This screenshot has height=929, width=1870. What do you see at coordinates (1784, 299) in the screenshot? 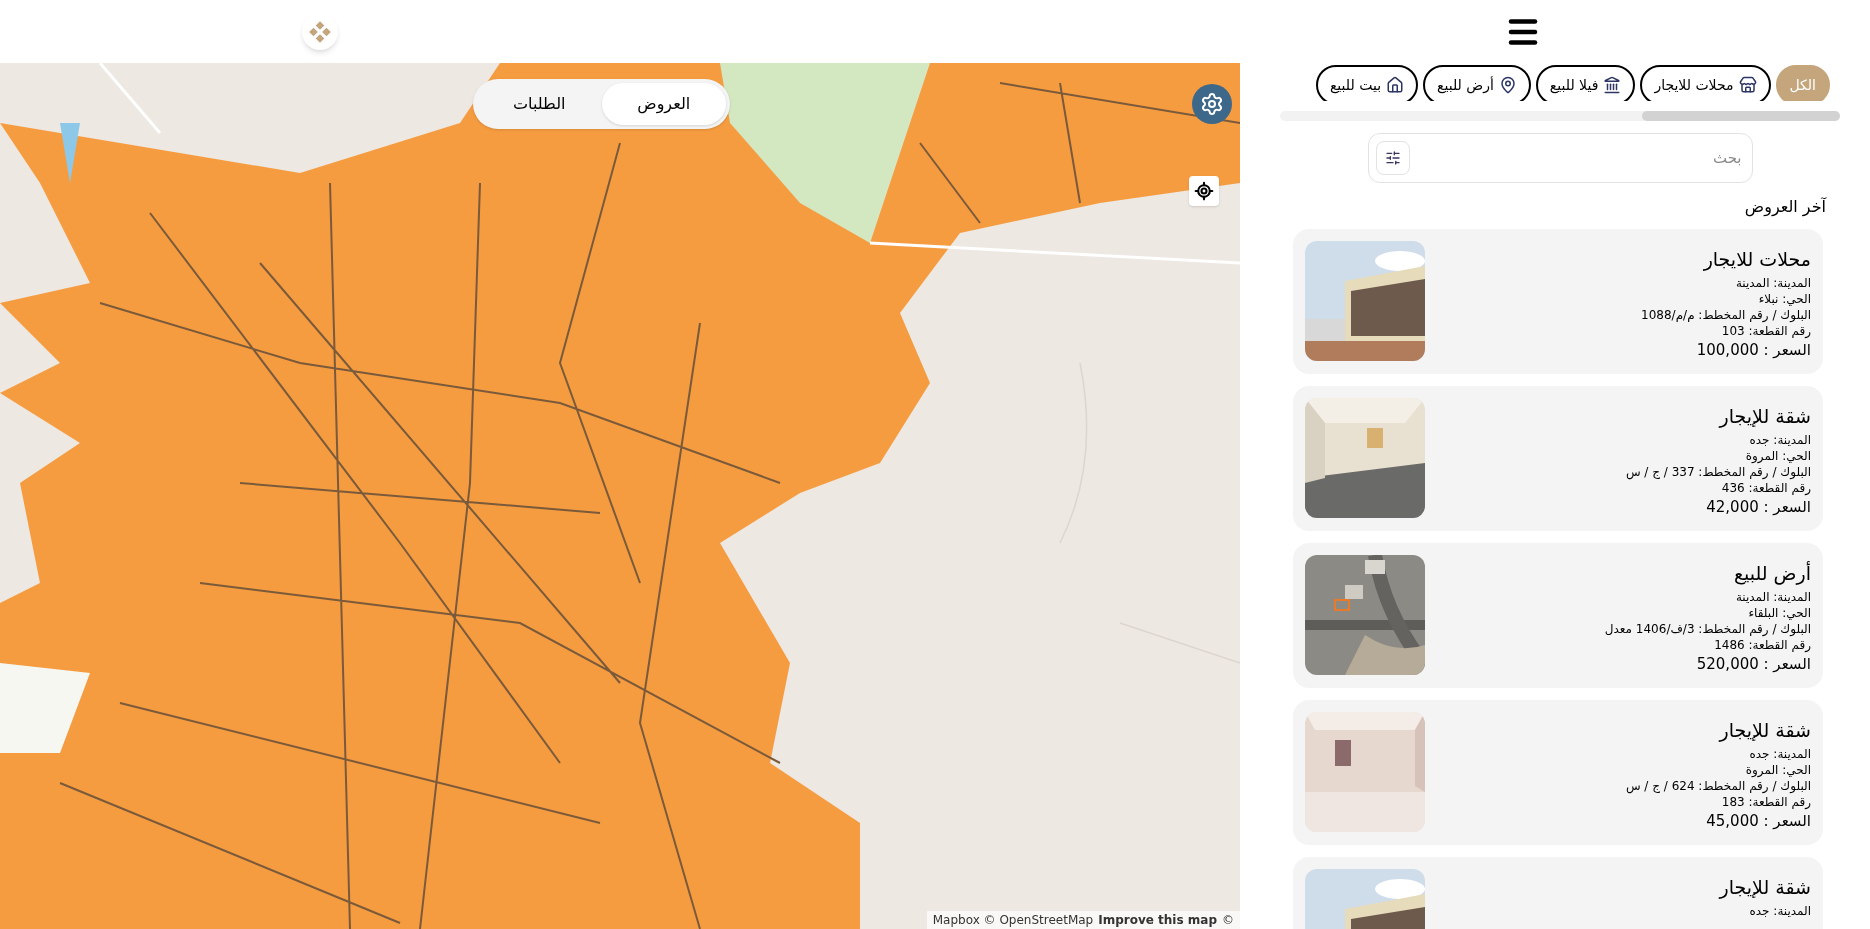
I see `listing-detail: الحي: نبلاء` at bounding box center [1784, 299].